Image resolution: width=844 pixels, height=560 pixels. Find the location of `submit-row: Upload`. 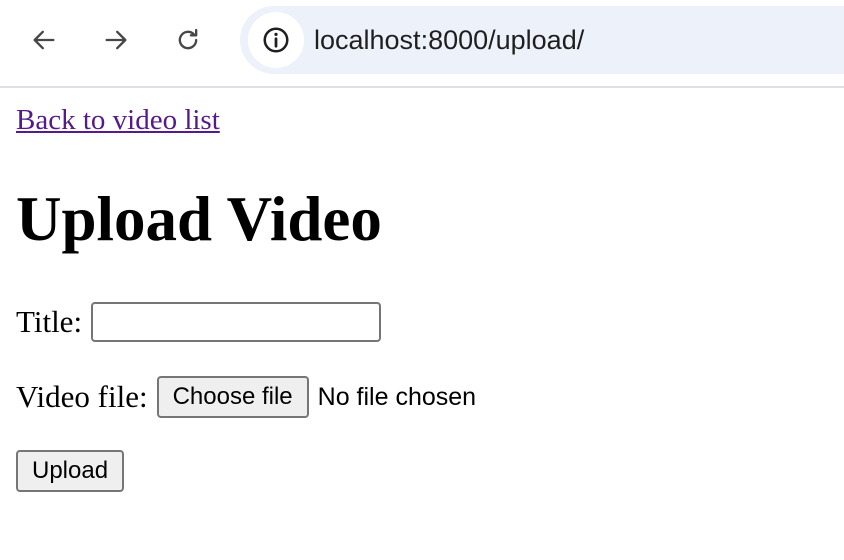

submit-row: Upload is located at coordinates (70, 471).